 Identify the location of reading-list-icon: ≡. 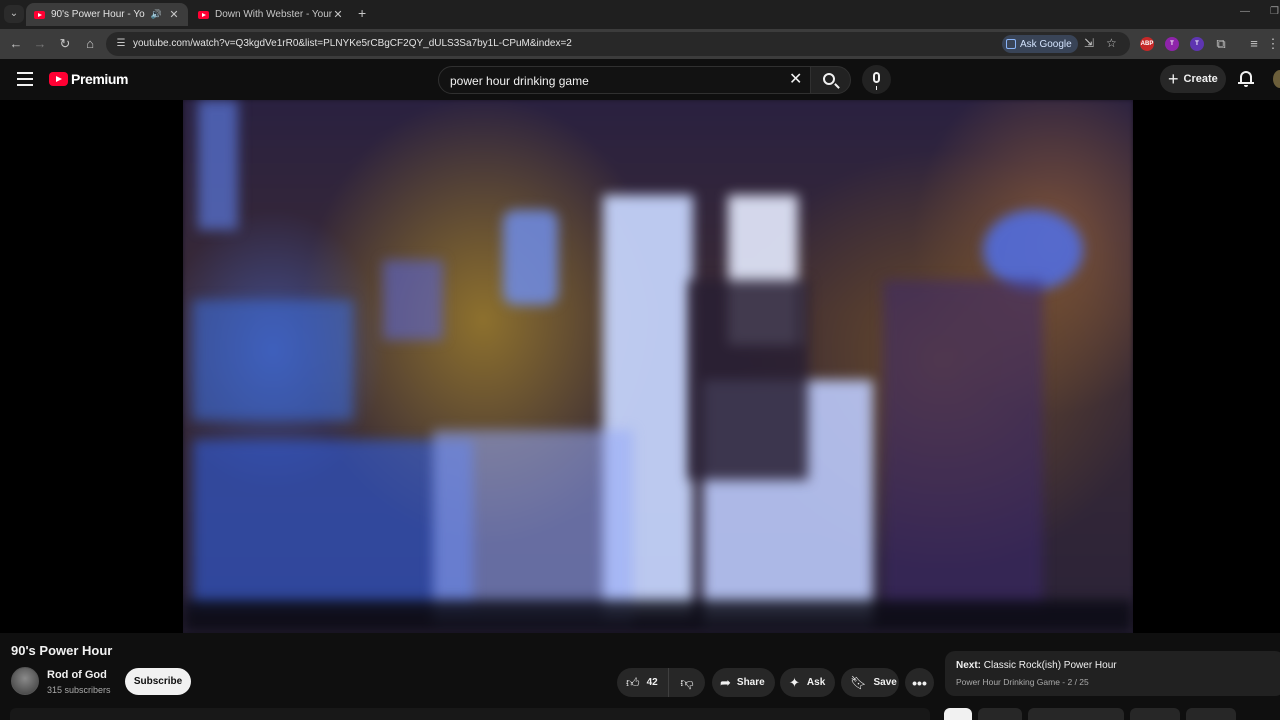
(1254, 44).